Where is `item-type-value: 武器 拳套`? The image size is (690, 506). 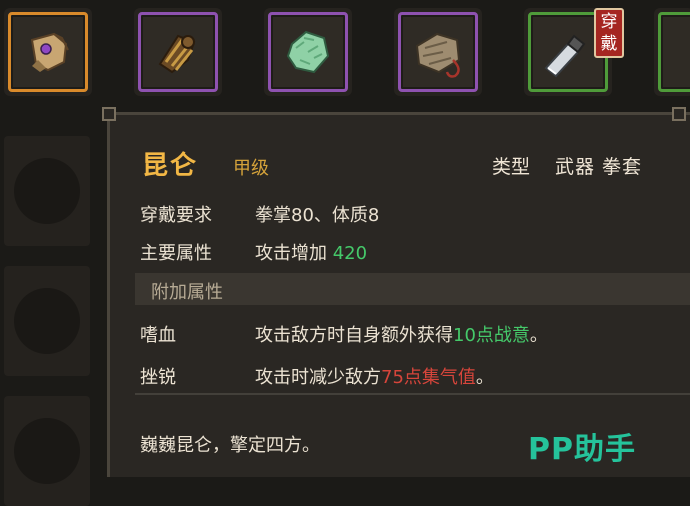
item-type-value: 武器 拳套 is located at coordinates (599, 167).